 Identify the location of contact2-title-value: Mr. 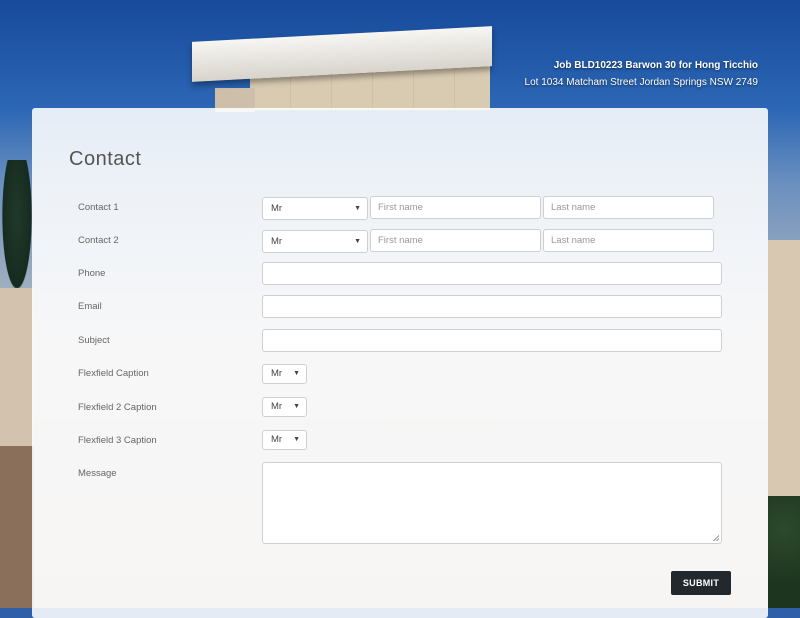
(277, 241).